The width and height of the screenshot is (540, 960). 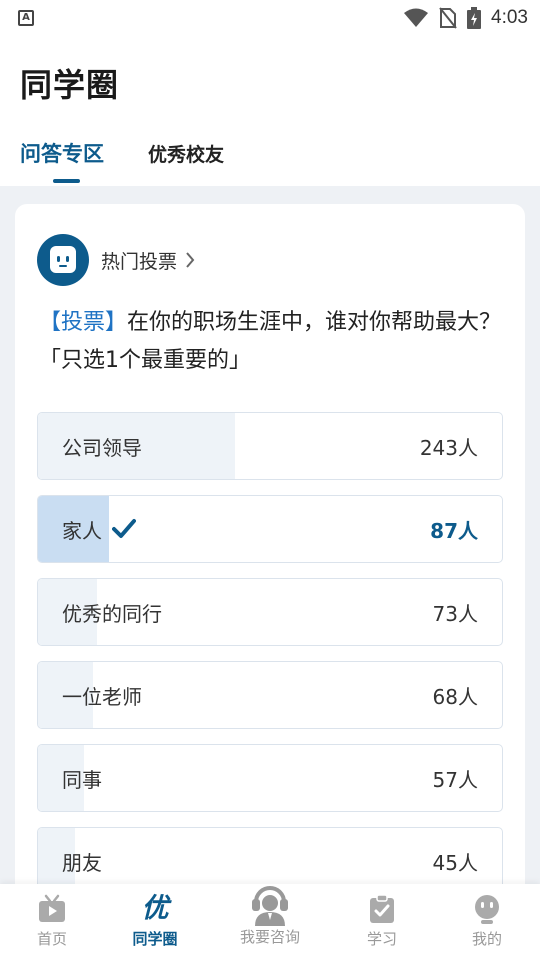 I want to click on chevron-right-icon, so click(x=190, y=260).